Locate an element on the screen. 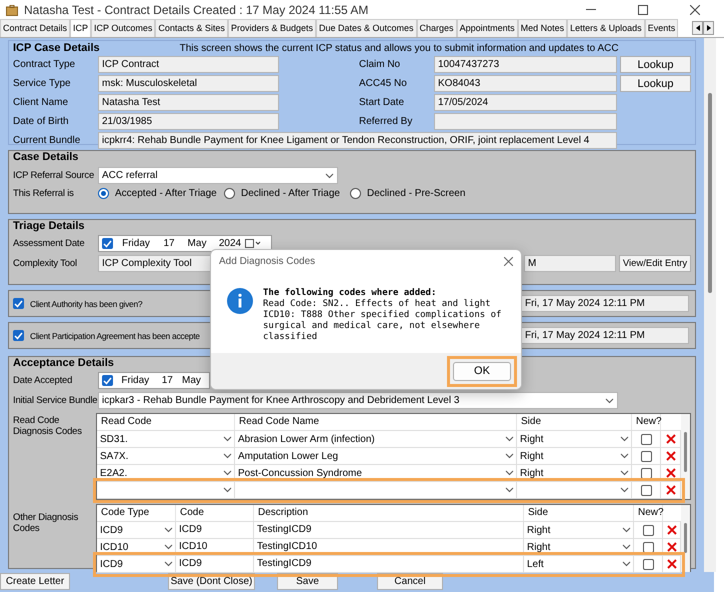 This screenshot has height=592, width=724. dialog-text: ICD10: T888 Other specified complications of surgical and medical care, not elsewhere classified is located at coordinates (382, 326).